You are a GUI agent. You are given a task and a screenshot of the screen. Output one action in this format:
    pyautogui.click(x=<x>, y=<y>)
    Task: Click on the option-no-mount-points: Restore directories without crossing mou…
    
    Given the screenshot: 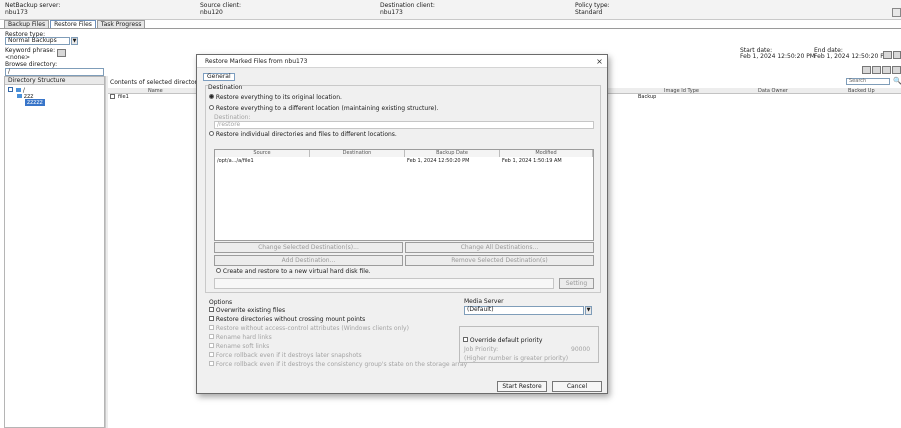 What is the action you would take?
    pyautogui.click(x=287, y=319)
    